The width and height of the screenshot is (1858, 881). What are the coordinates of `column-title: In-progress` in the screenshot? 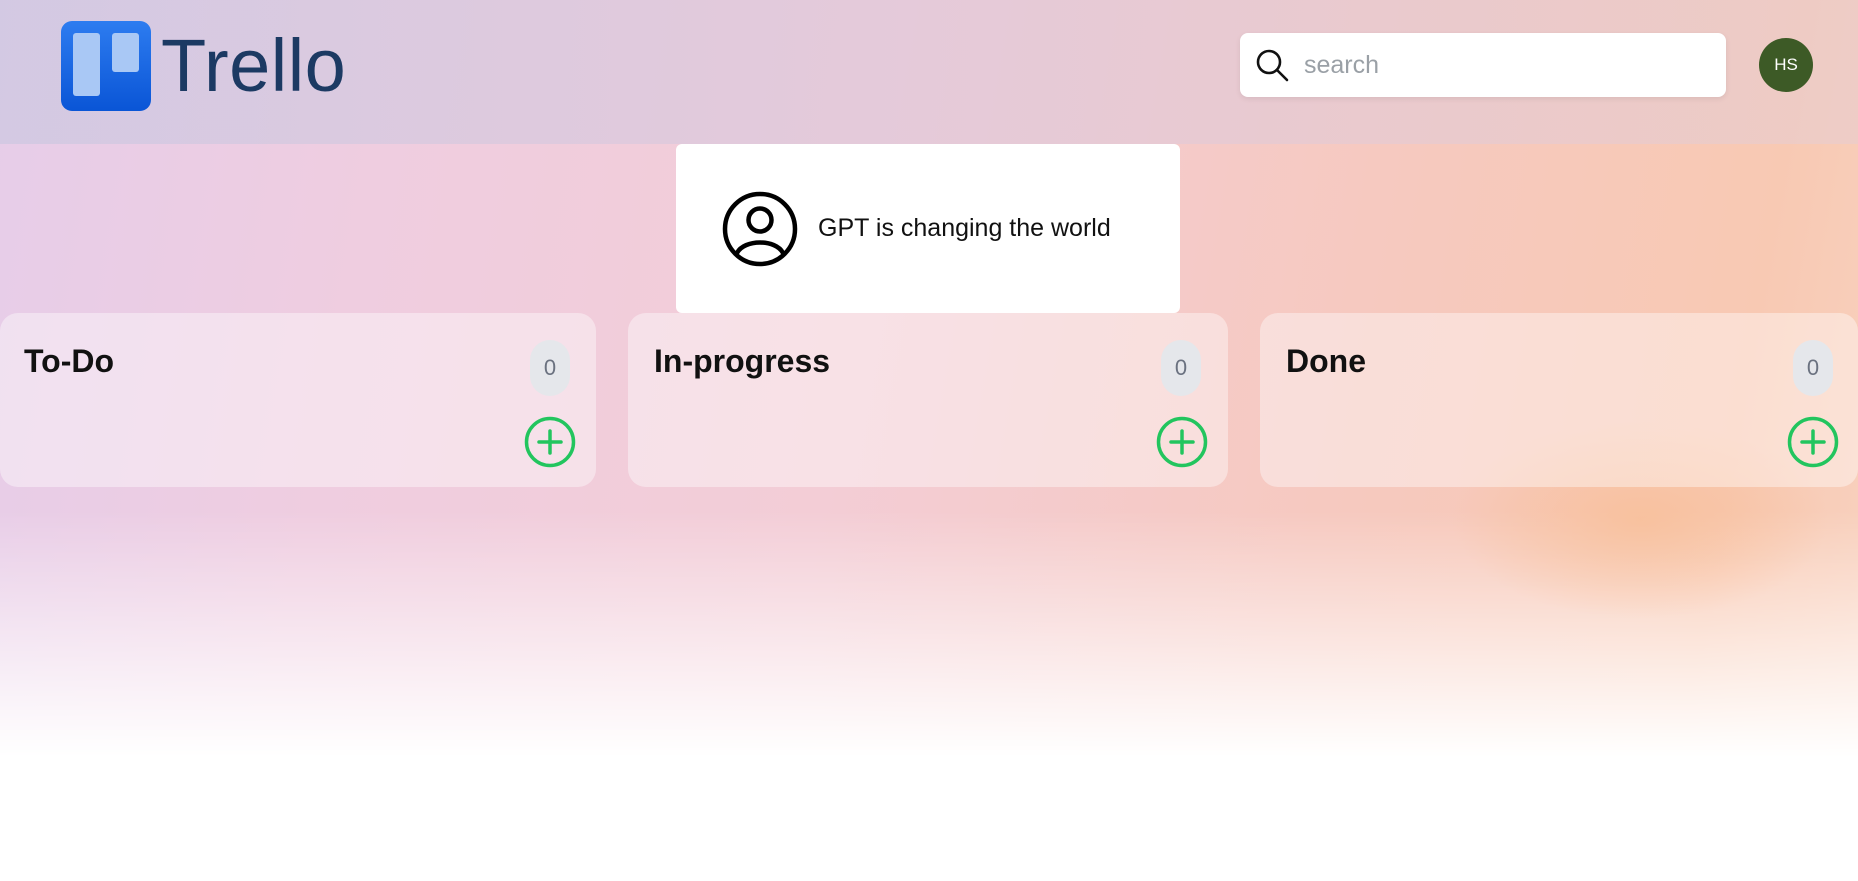 It's located at (742, 361).